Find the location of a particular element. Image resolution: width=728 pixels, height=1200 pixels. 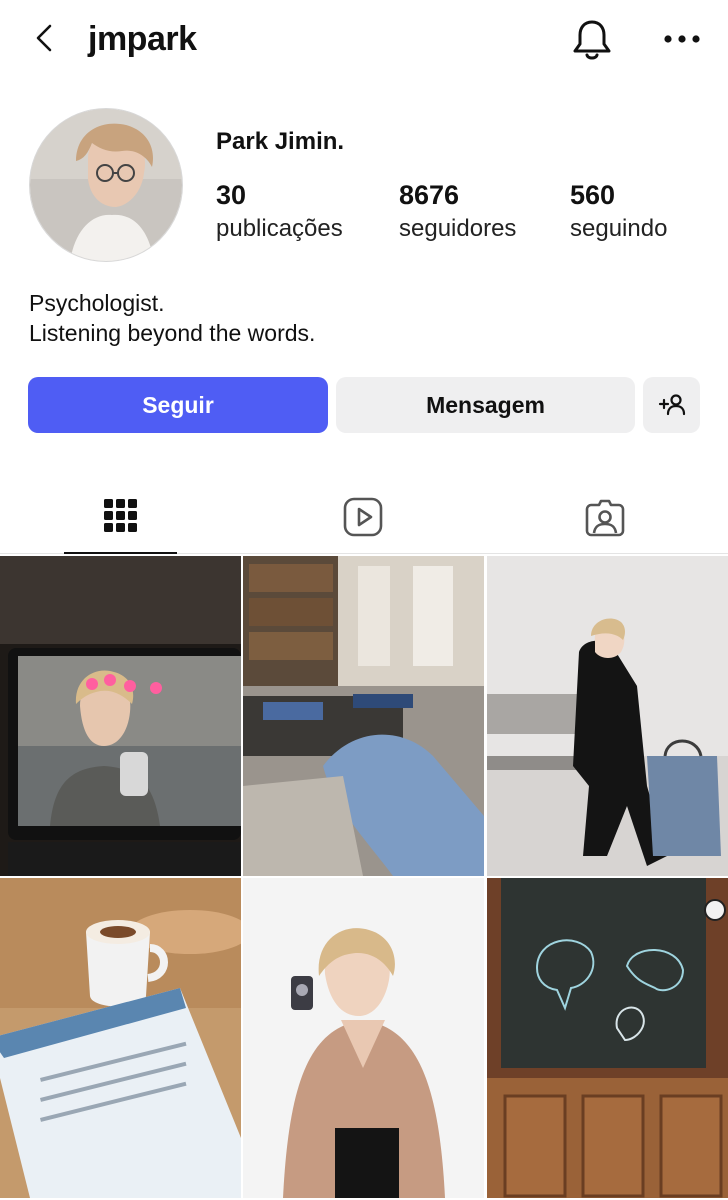

profile-avatar is located at coordinates (106, 185).